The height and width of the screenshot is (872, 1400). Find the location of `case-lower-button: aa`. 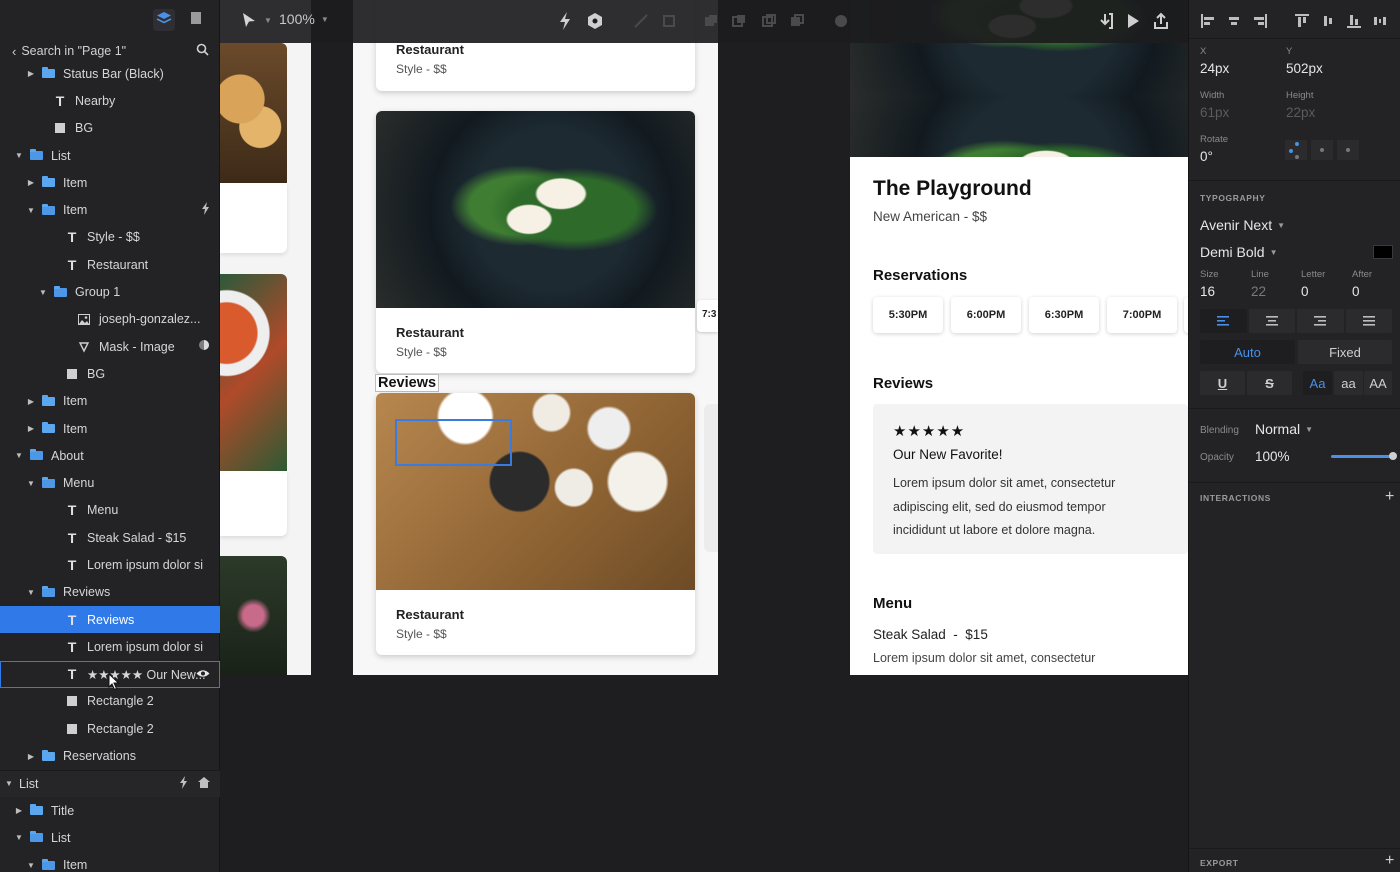

case-lower-button: aa is located at coordinates (1348, 383).